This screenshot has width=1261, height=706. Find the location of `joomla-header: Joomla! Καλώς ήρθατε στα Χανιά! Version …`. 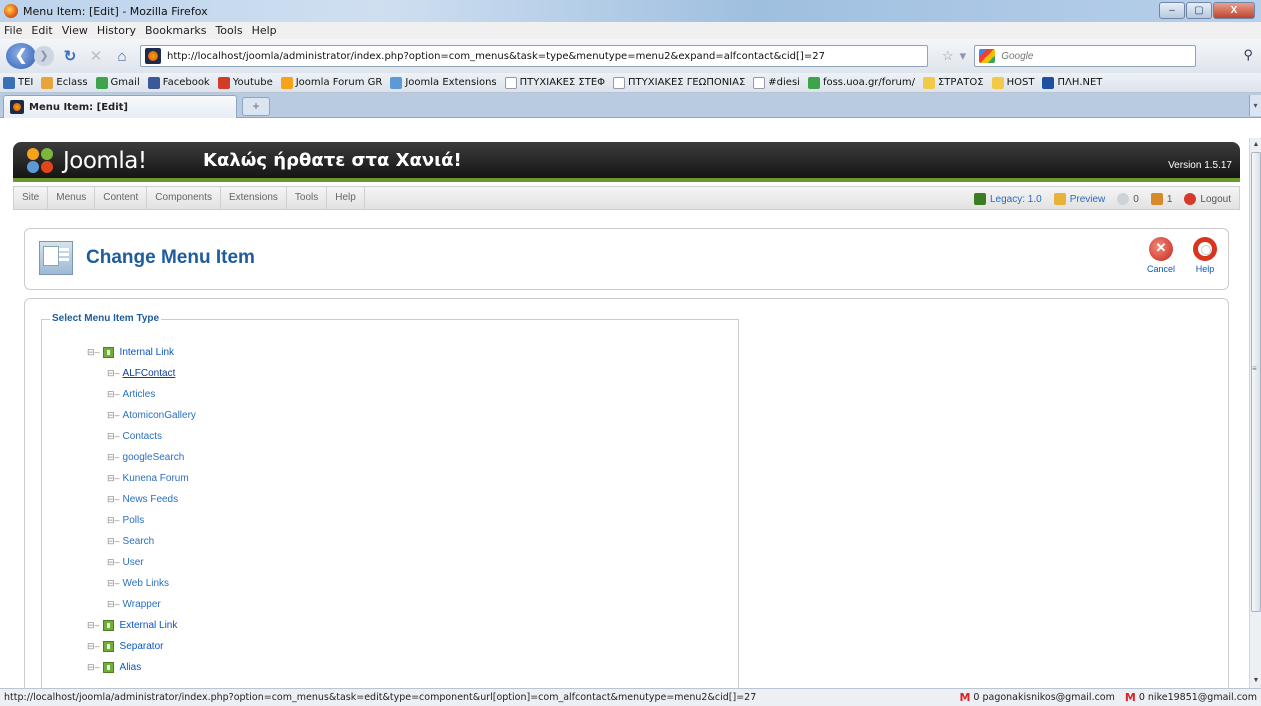

joomla-header: Joomla! Καλώς ήρθατε στα Χανιά! Version … is located at coordinates (626, 162).